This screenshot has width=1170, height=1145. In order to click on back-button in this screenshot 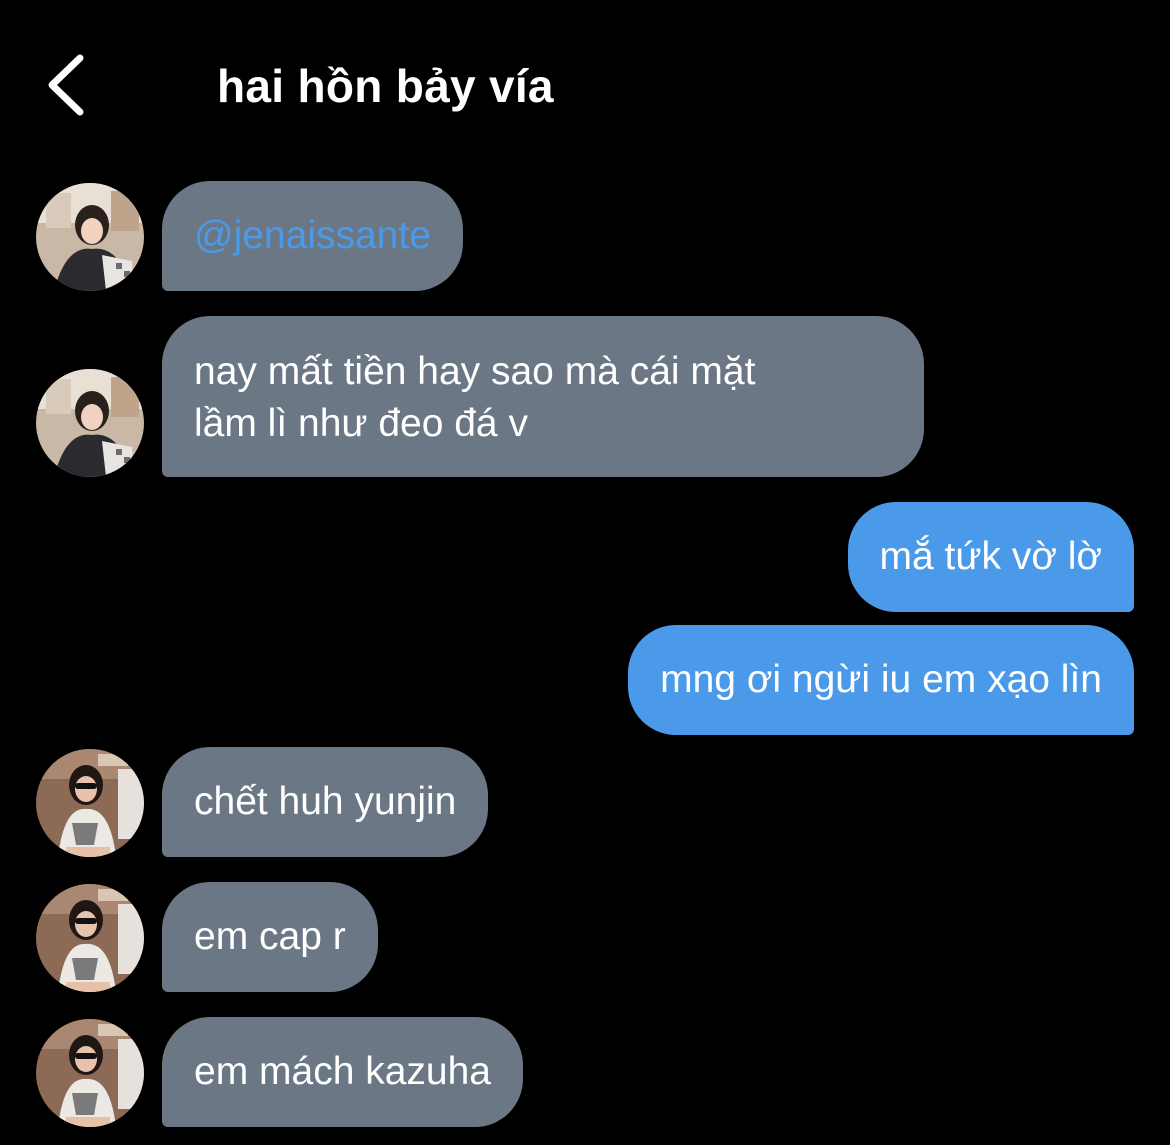, I will do `click(70, 85)`.